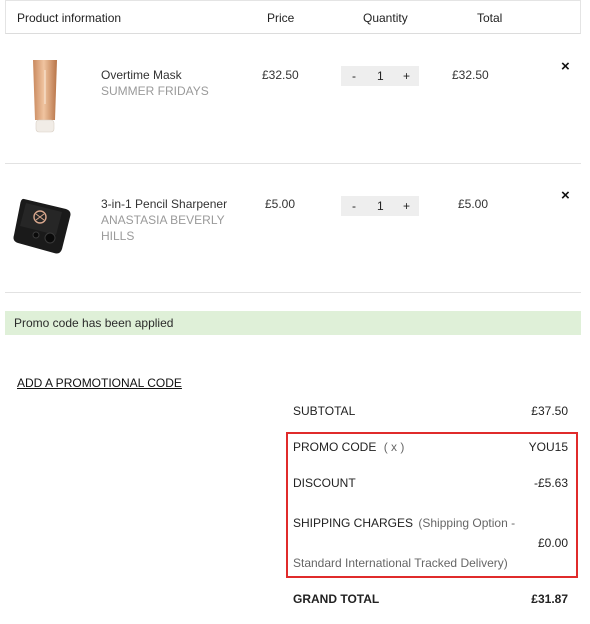 The image size is (590, 624). Describe the element at coordinates (293, 323) in the screenshot. I see `promo-applied-notice: Promo code has been applied` at that location.